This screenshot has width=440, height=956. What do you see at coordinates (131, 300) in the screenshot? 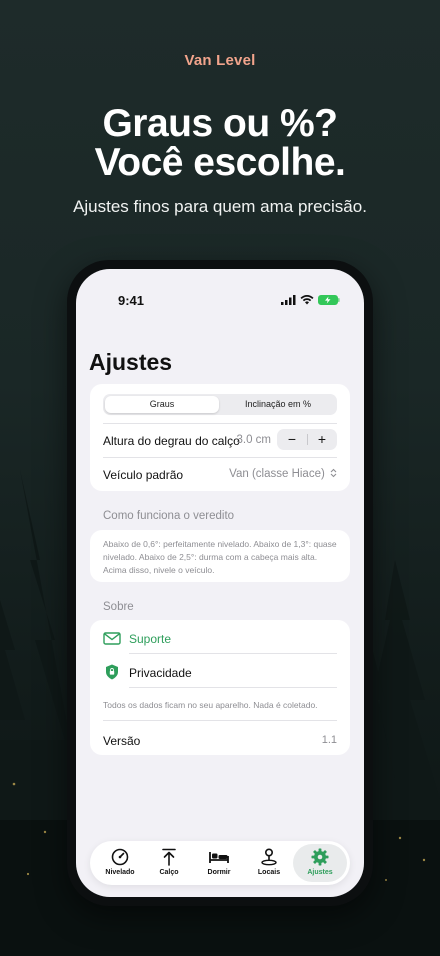
I see `status-time: 9:41` at bounding box center [131, 300].